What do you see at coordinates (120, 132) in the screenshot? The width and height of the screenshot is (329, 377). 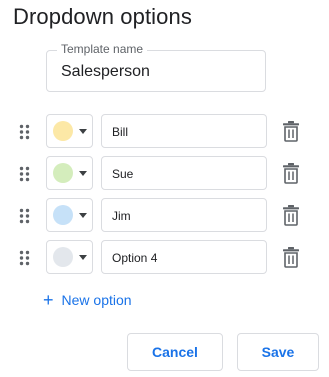 I see `option-label: Bill` at bounding box center [120, 132].